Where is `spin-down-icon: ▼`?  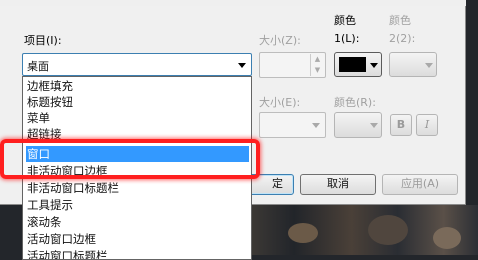
spin-down-icon: ▼ is located at coordinates (317, 70).